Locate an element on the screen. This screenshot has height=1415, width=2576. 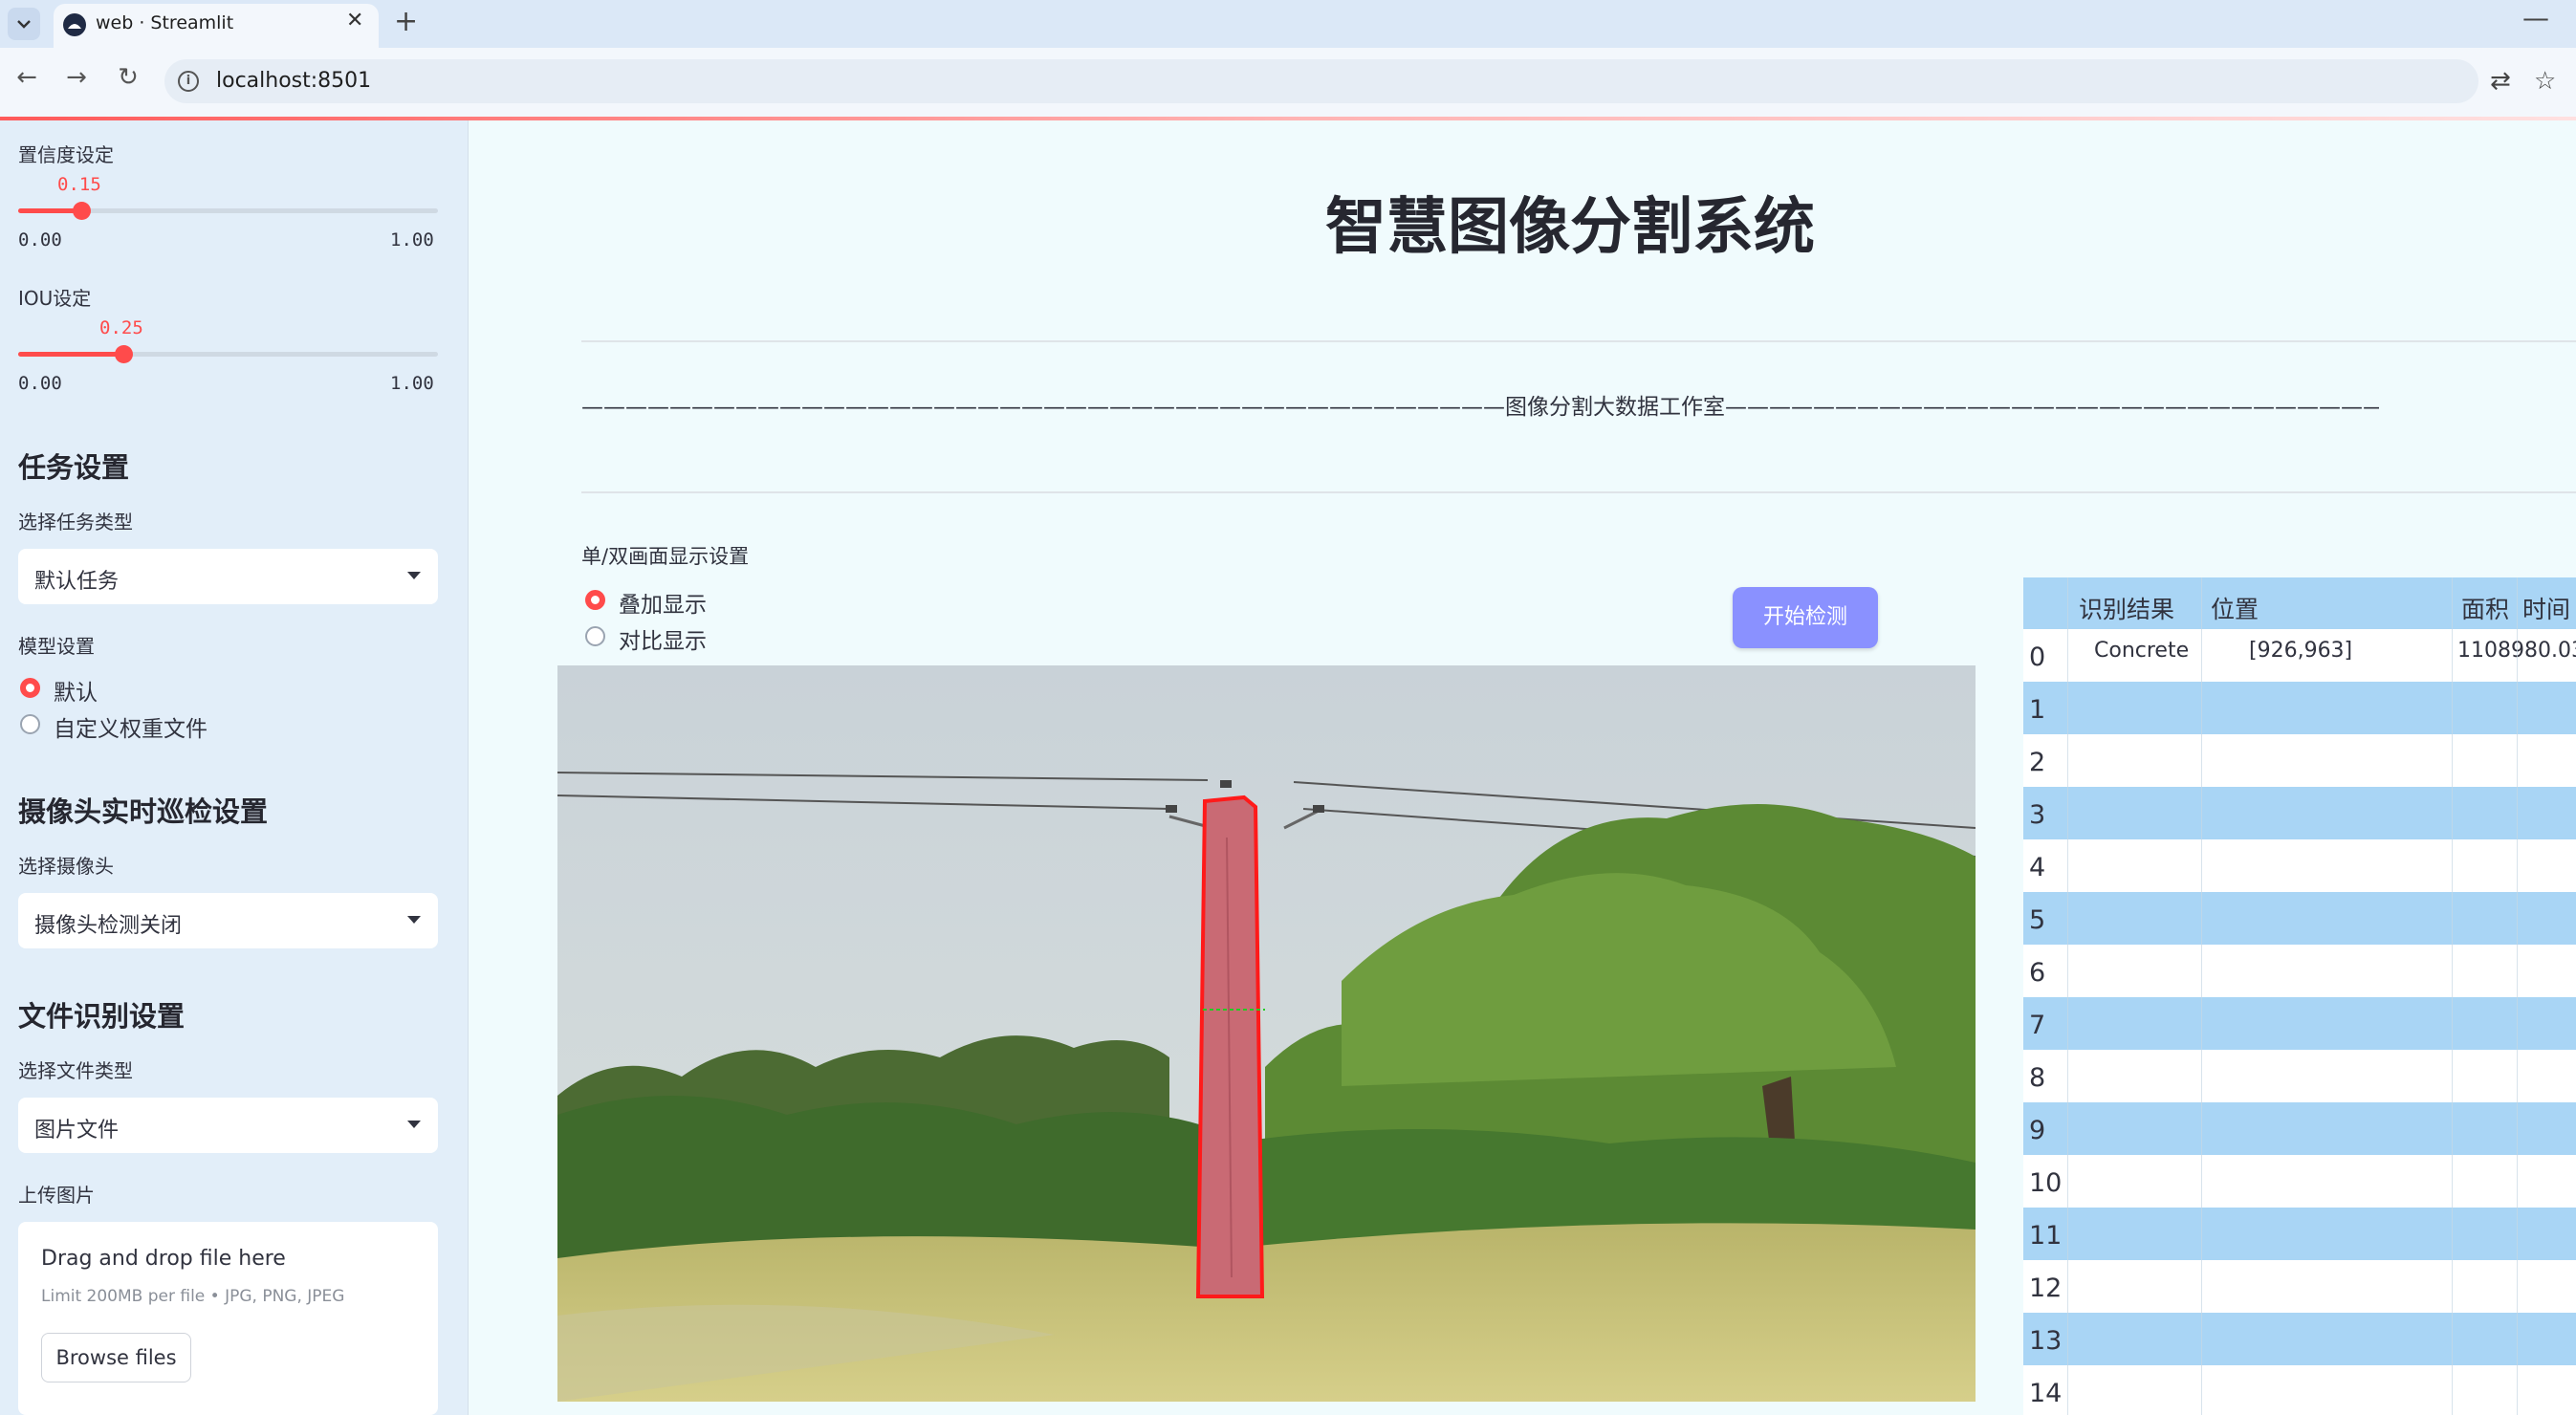
back-arrow-icon: ← is located at coordinates (27, 77).